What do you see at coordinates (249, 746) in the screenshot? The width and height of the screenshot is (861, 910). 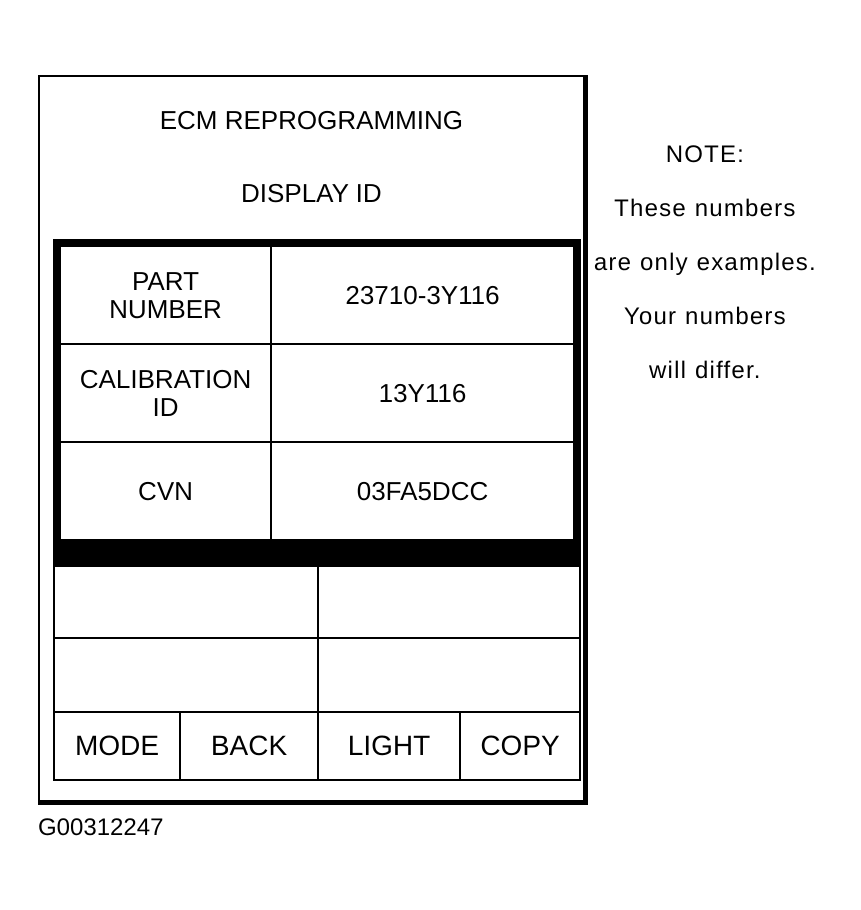 I see `soft-key-button: BACK` at bounding box center [249, 746].